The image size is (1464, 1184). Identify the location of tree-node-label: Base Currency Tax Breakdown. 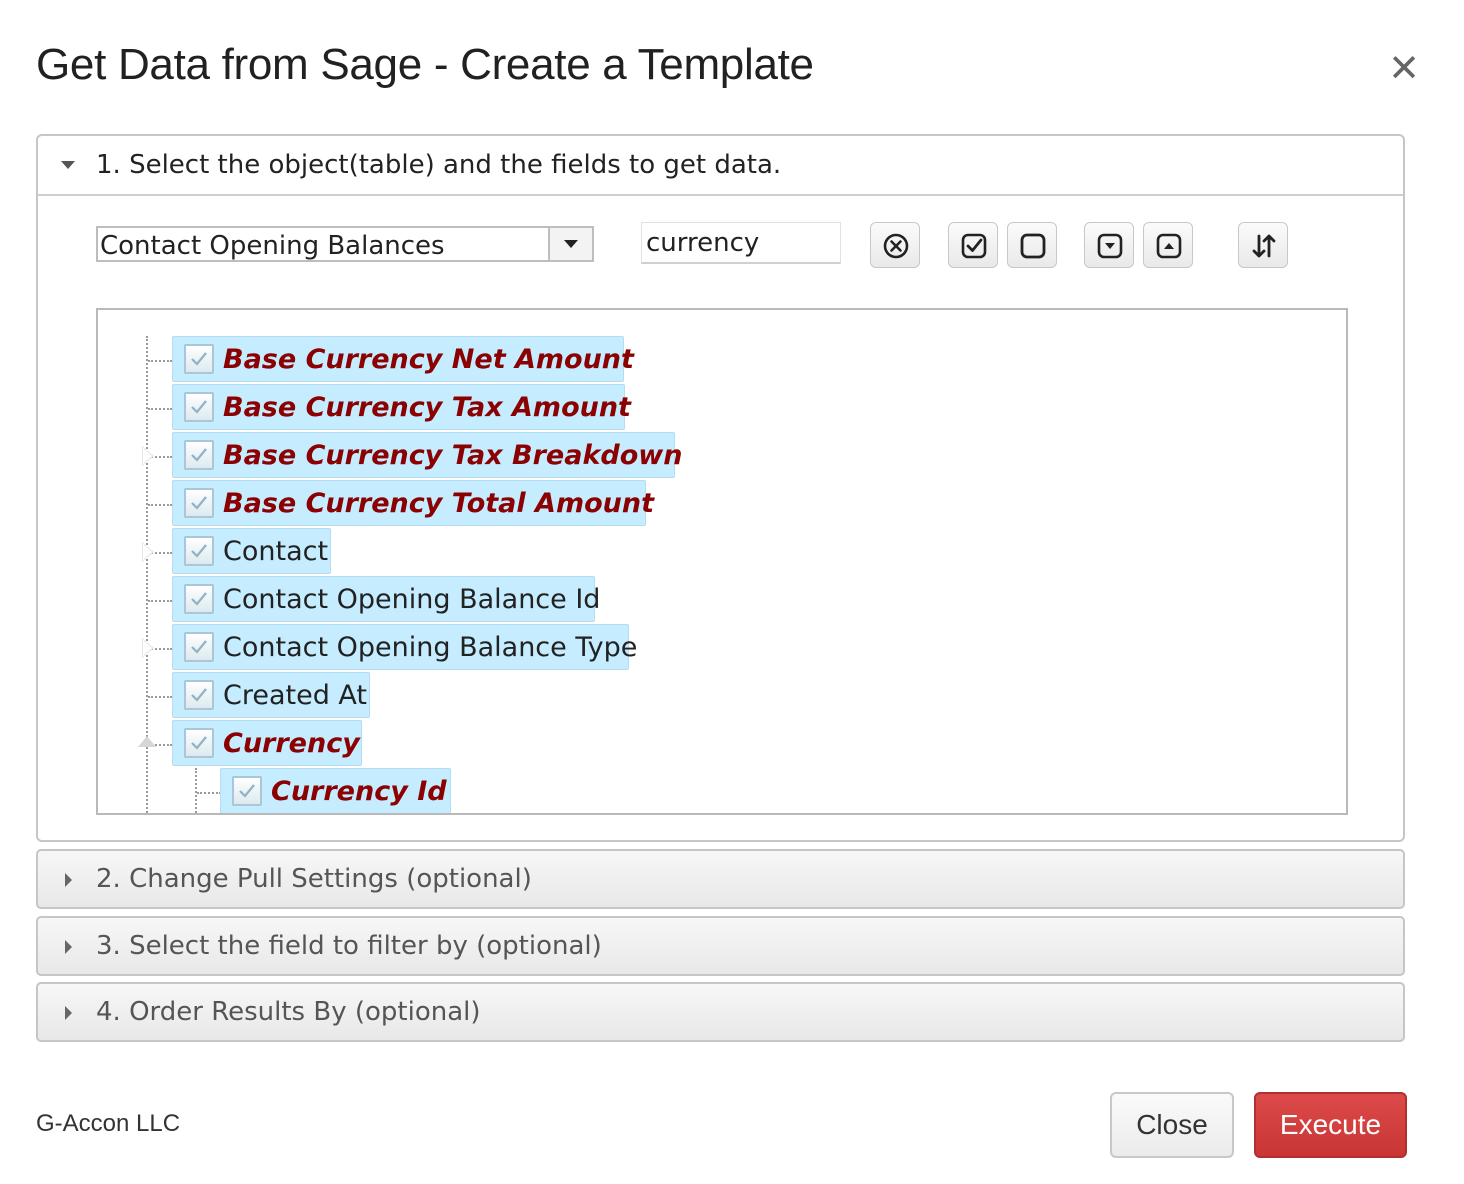
(453, 455).